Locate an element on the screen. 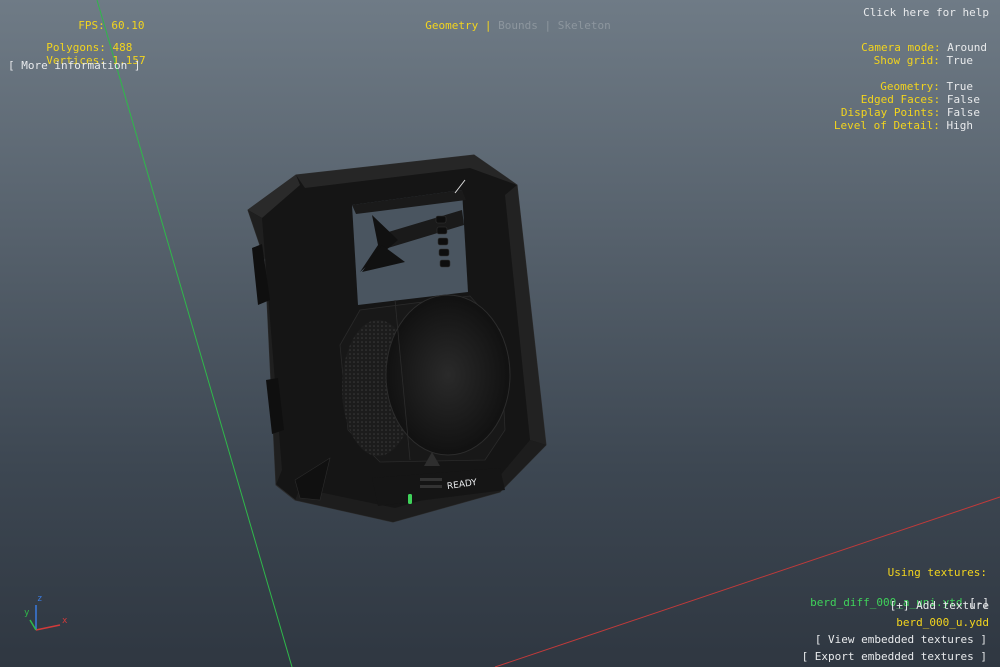  show-grid-label: Show grid: is located at coordinates (906, 60).